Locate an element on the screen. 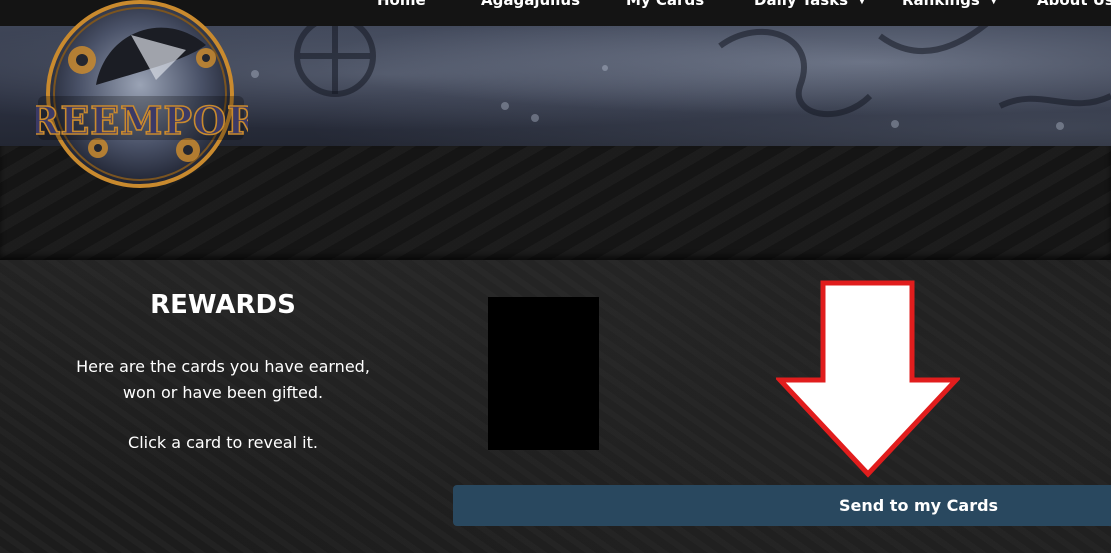 Image resolution: width=1111 pixels, height=553 pixels. reward-card is located at coordinates (543, 373).